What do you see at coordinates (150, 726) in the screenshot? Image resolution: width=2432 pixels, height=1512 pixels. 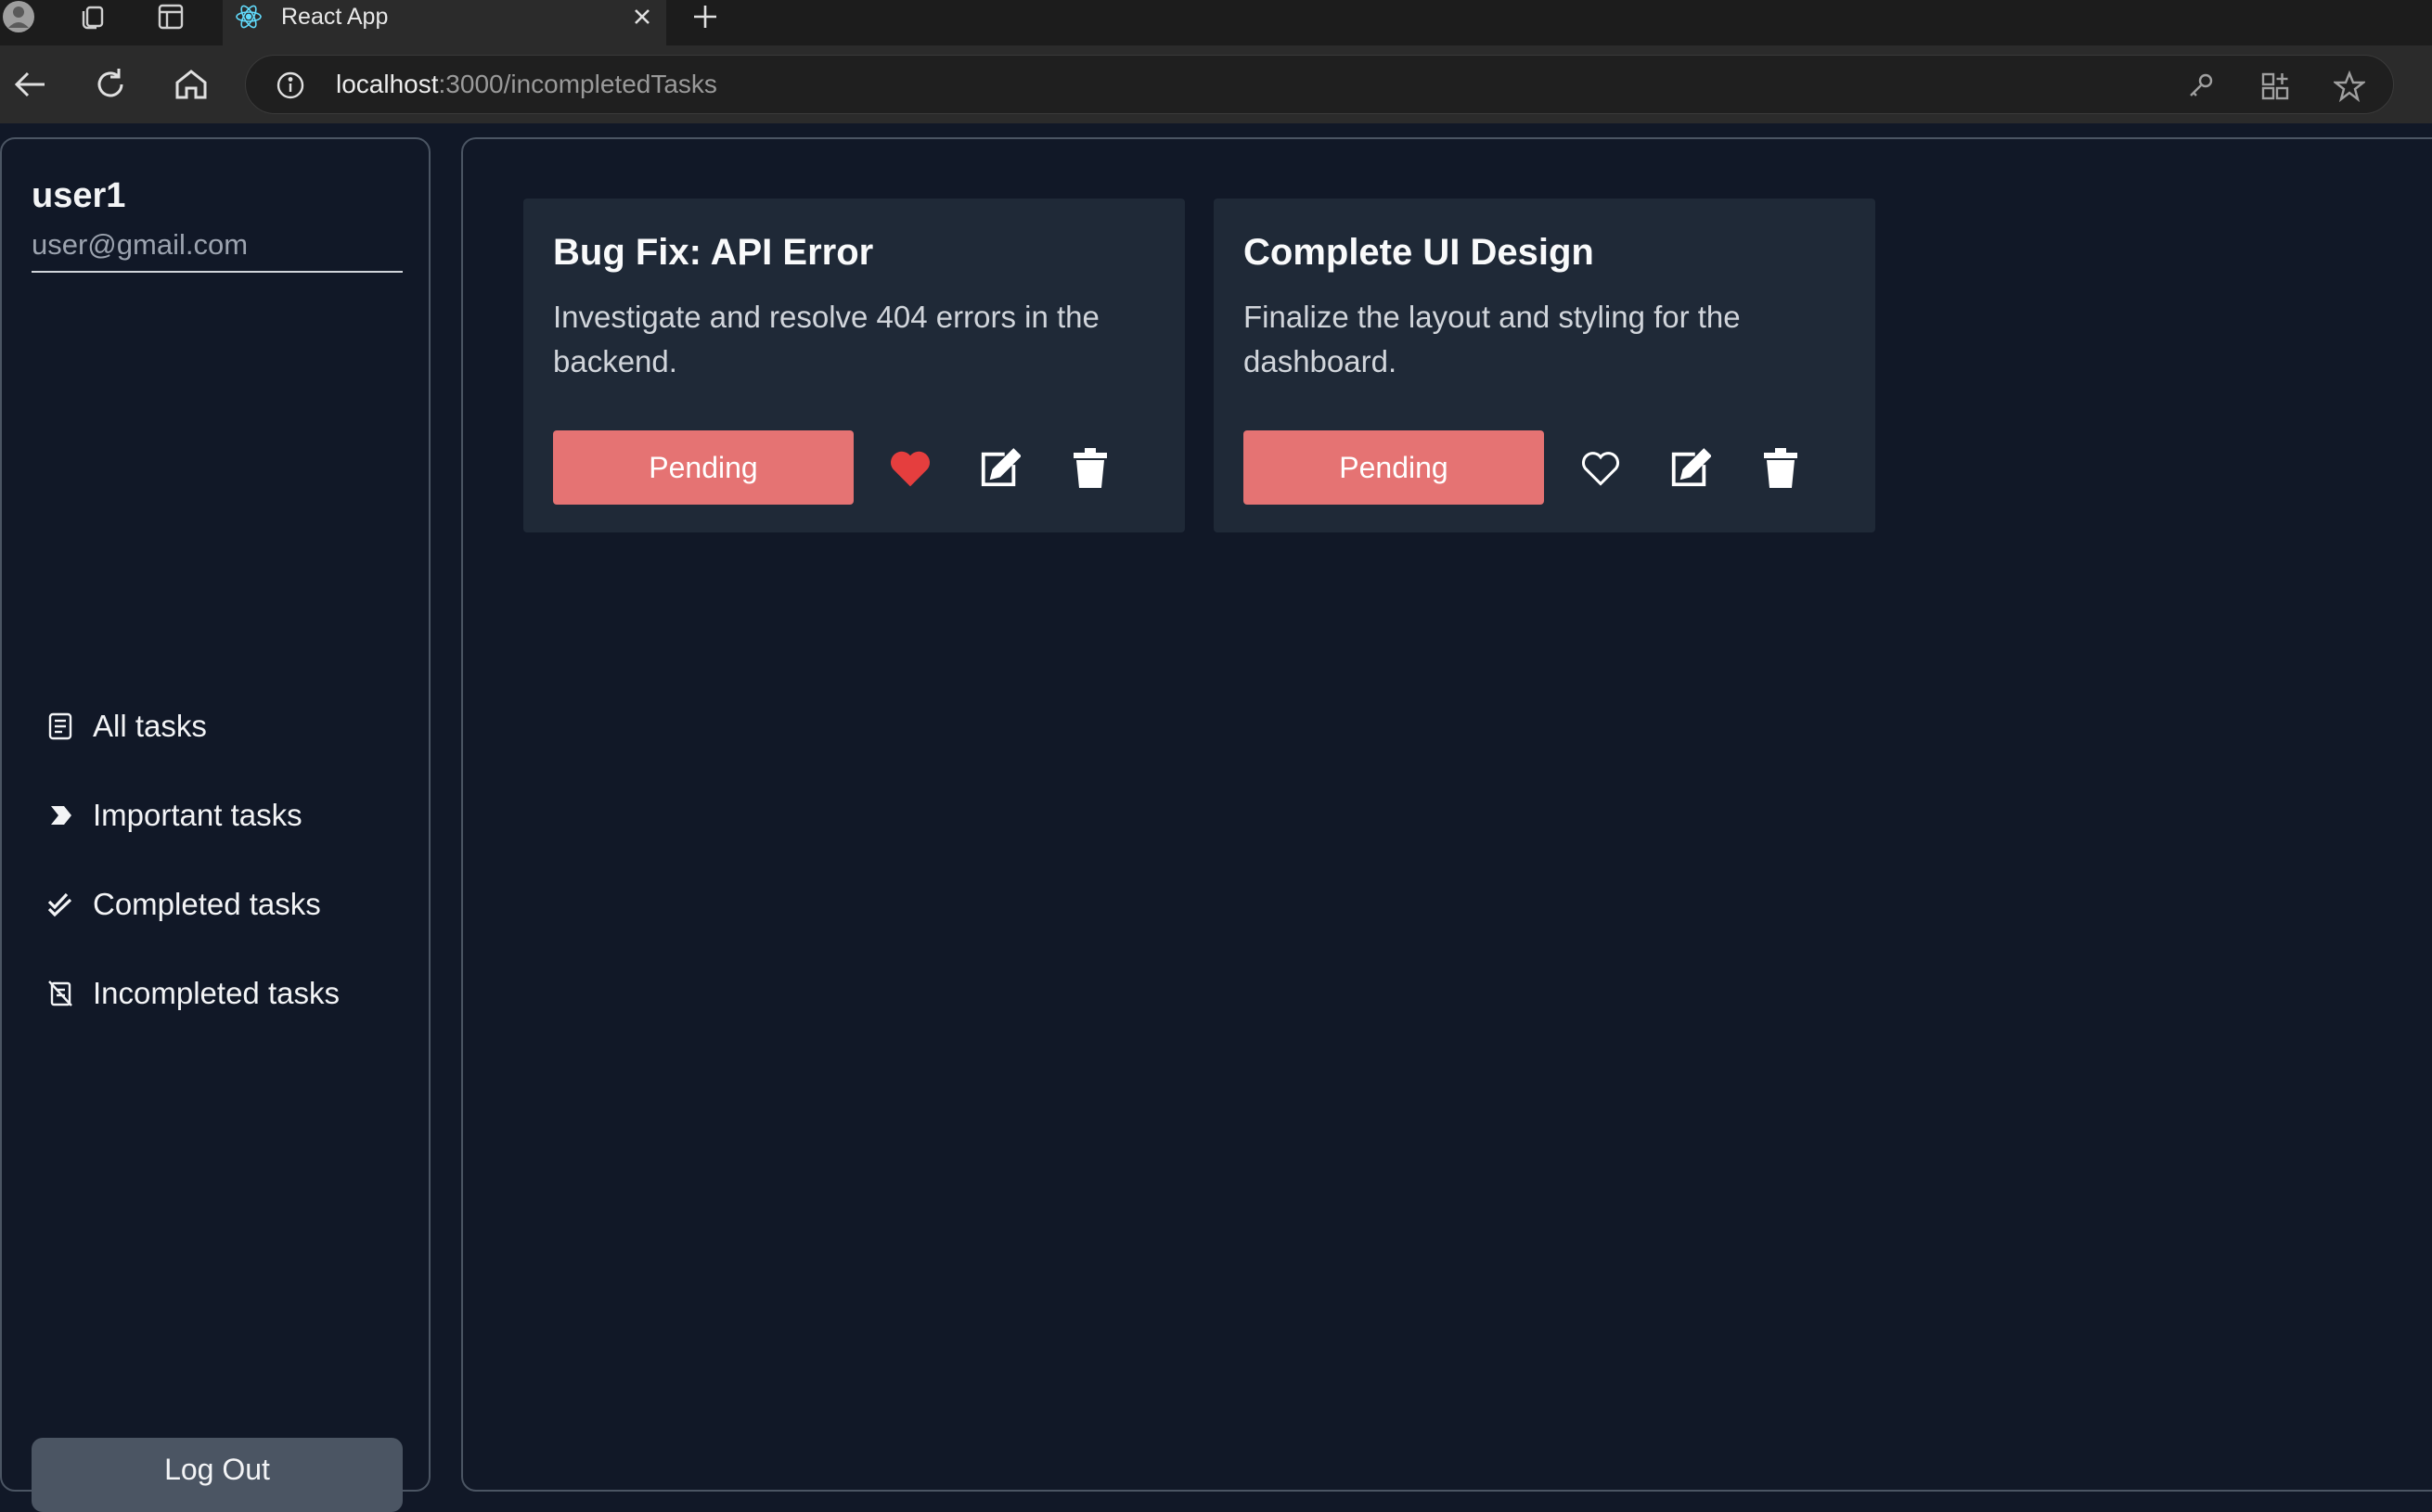 I see `sidebar-item-label: All tasks` at bounding box center [150, 726].